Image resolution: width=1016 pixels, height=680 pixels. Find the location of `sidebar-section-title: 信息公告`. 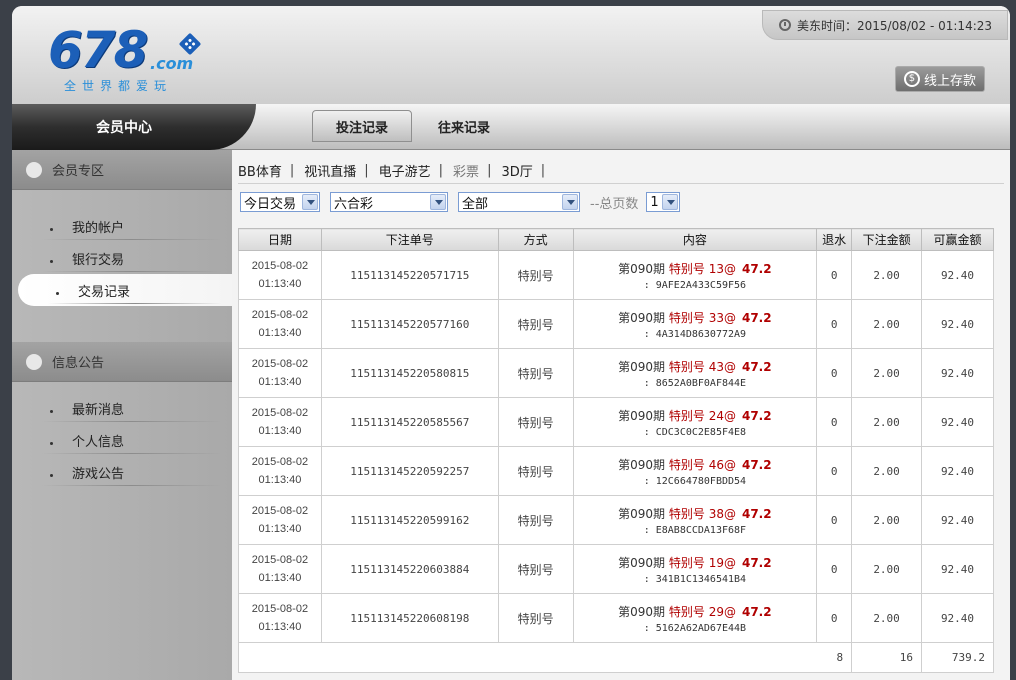

sidebar-section-title: 信息公告 is located at coordinates (78, 363).